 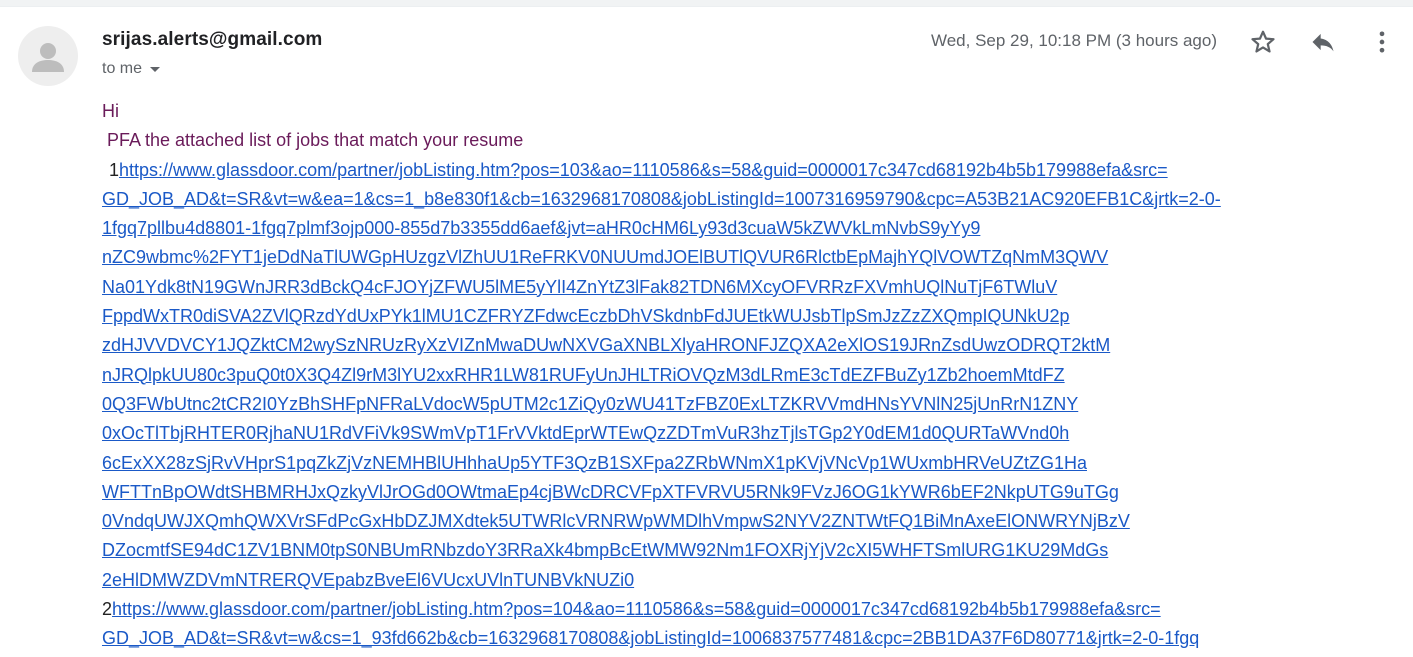 I want to click on more-vert-icon, so click(x=1382, y=42).